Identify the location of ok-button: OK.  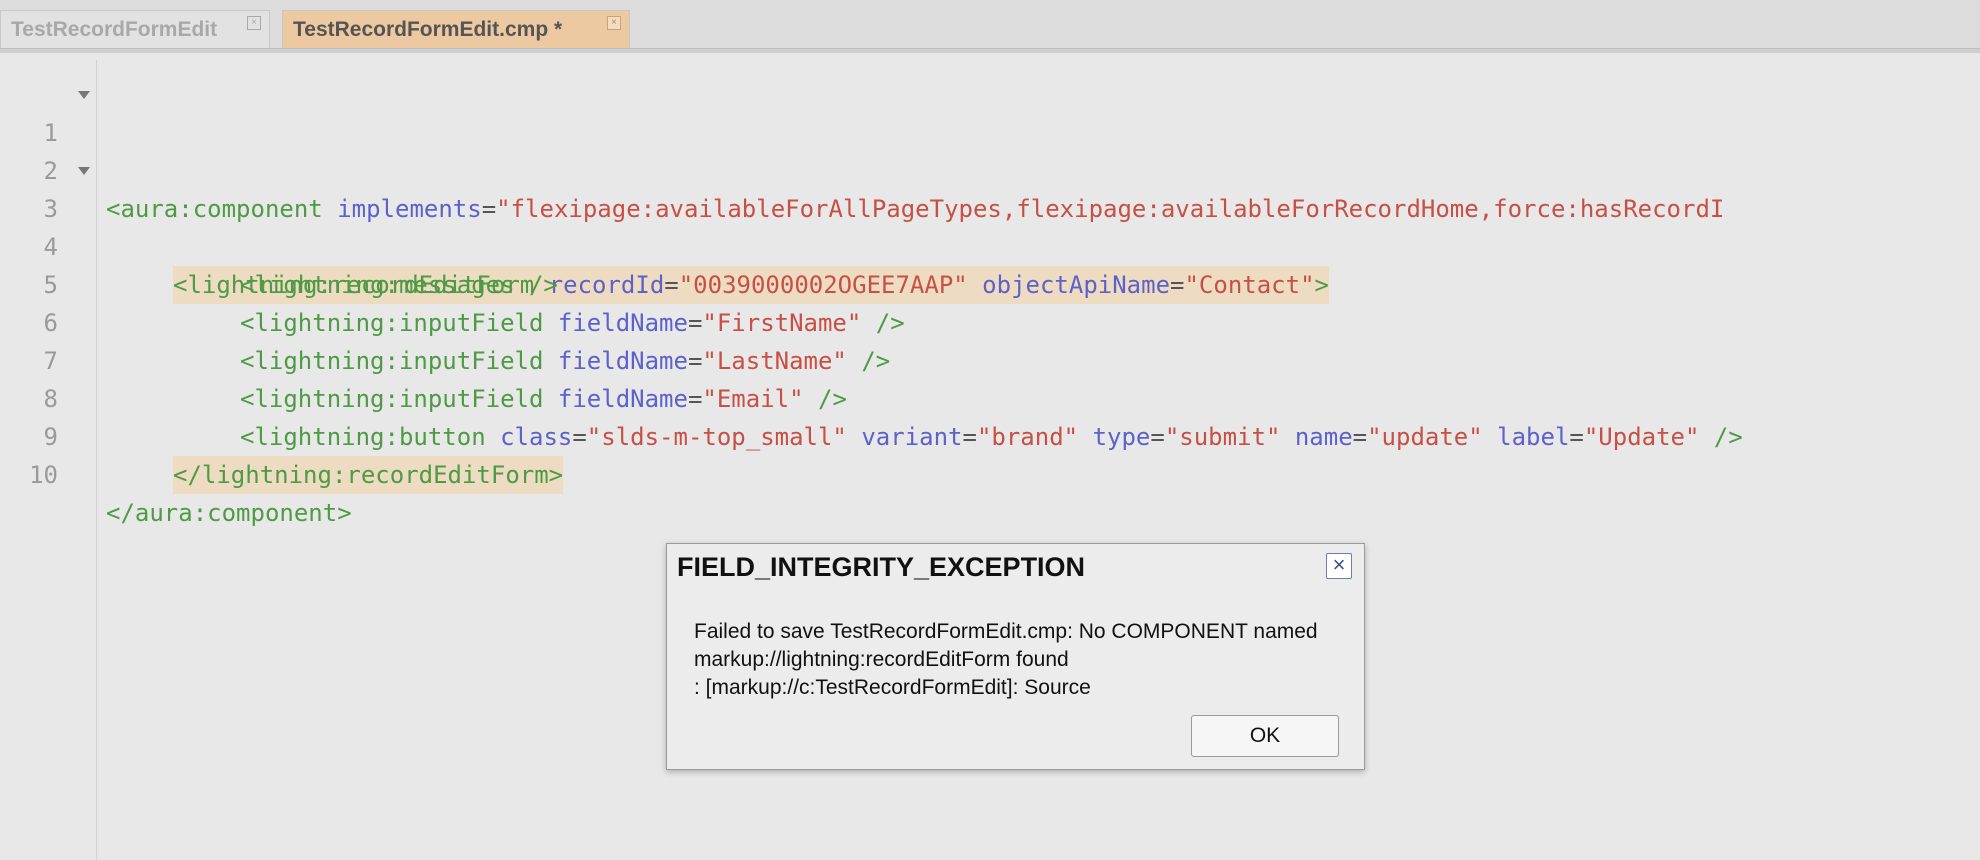
(1265, 736).